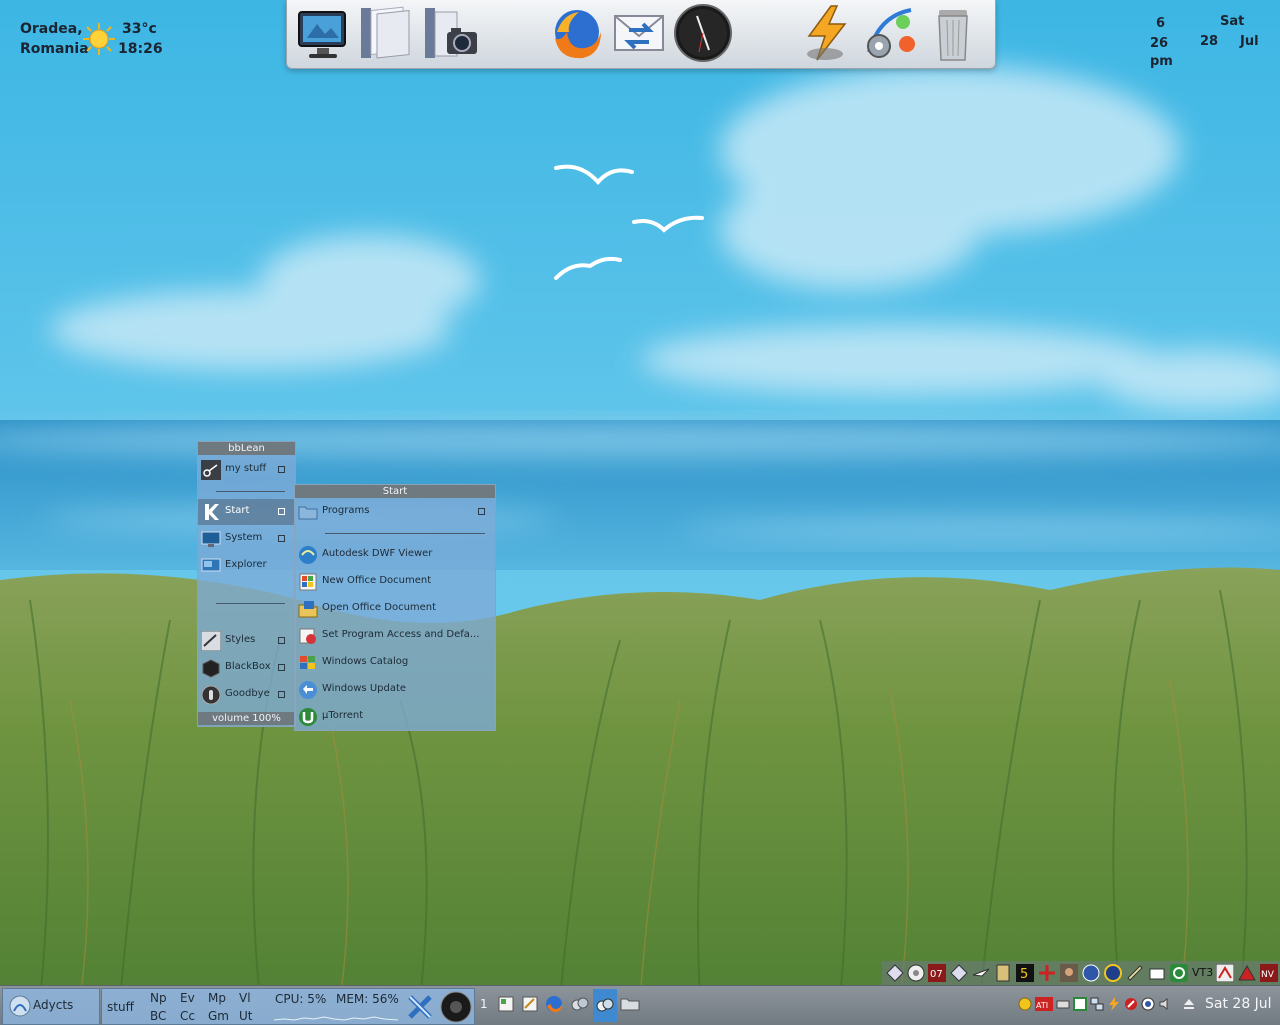  I want to click on tray-note-icon, so click(1135, 973).